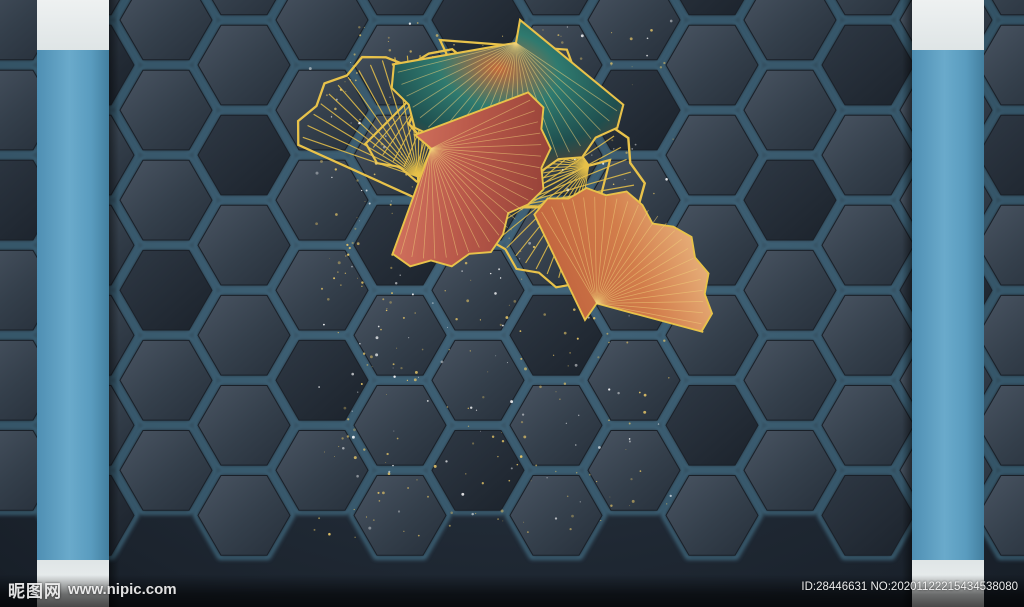 Image resolution: width=1024 pixels, height=607 pixels. I want to click on right-pillar, so click(943, 303).